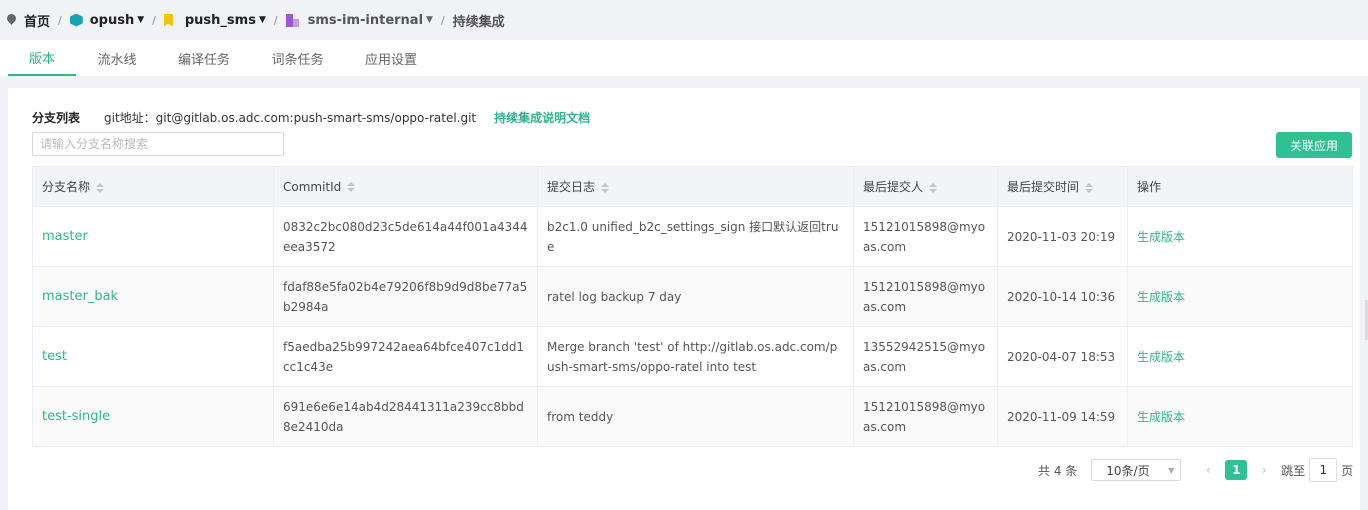 The width and height of the screenshot is (1368, 510). Describe the element at coordinates (158, 144) in the screenshot. I see `branch-search-input` at that location.